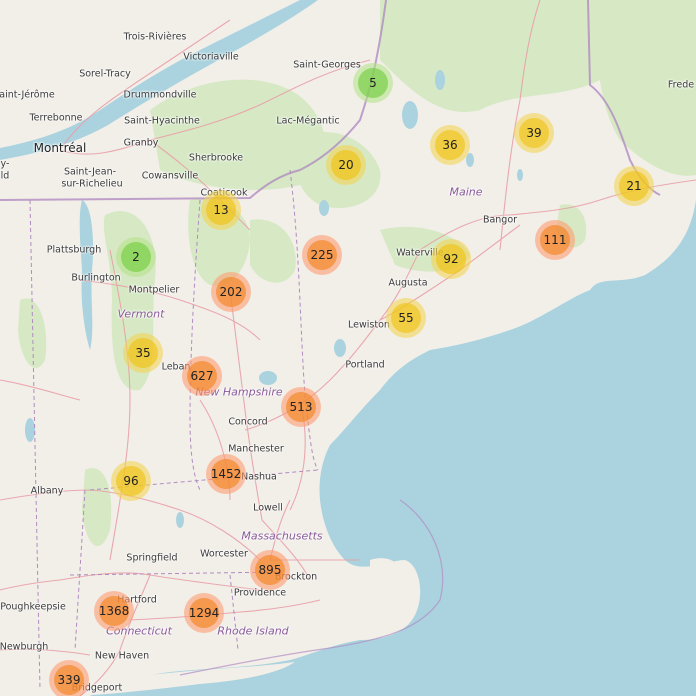  What do you see at coordinates (259, 477) in the screenshot?
I see `label-nashua: Nashua` at bounding box center [259, 477].